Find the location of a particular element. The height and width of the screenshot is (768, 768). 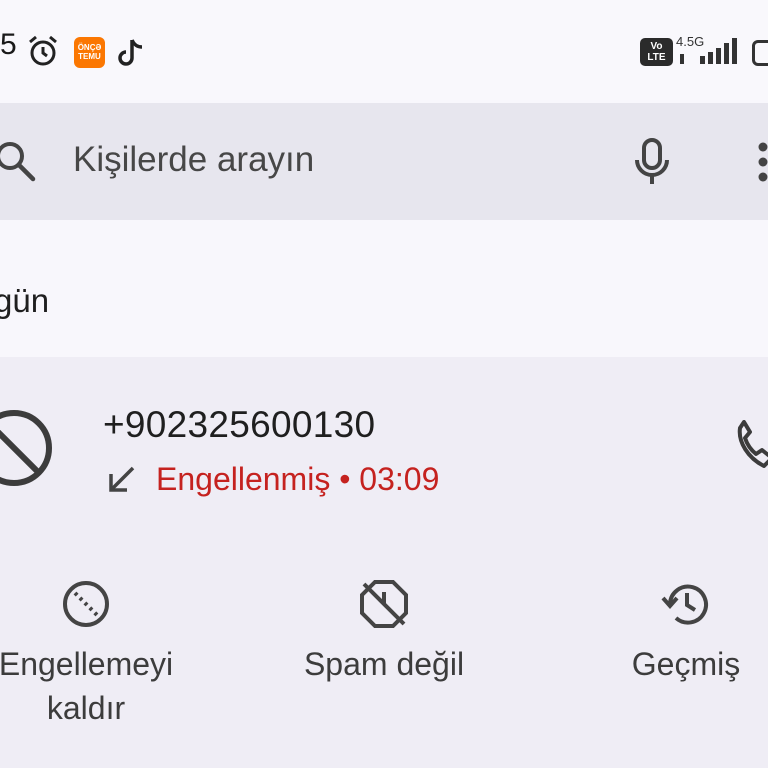

unblock-button: Engellemeyi kaldır is located at coordinates (98, 654).